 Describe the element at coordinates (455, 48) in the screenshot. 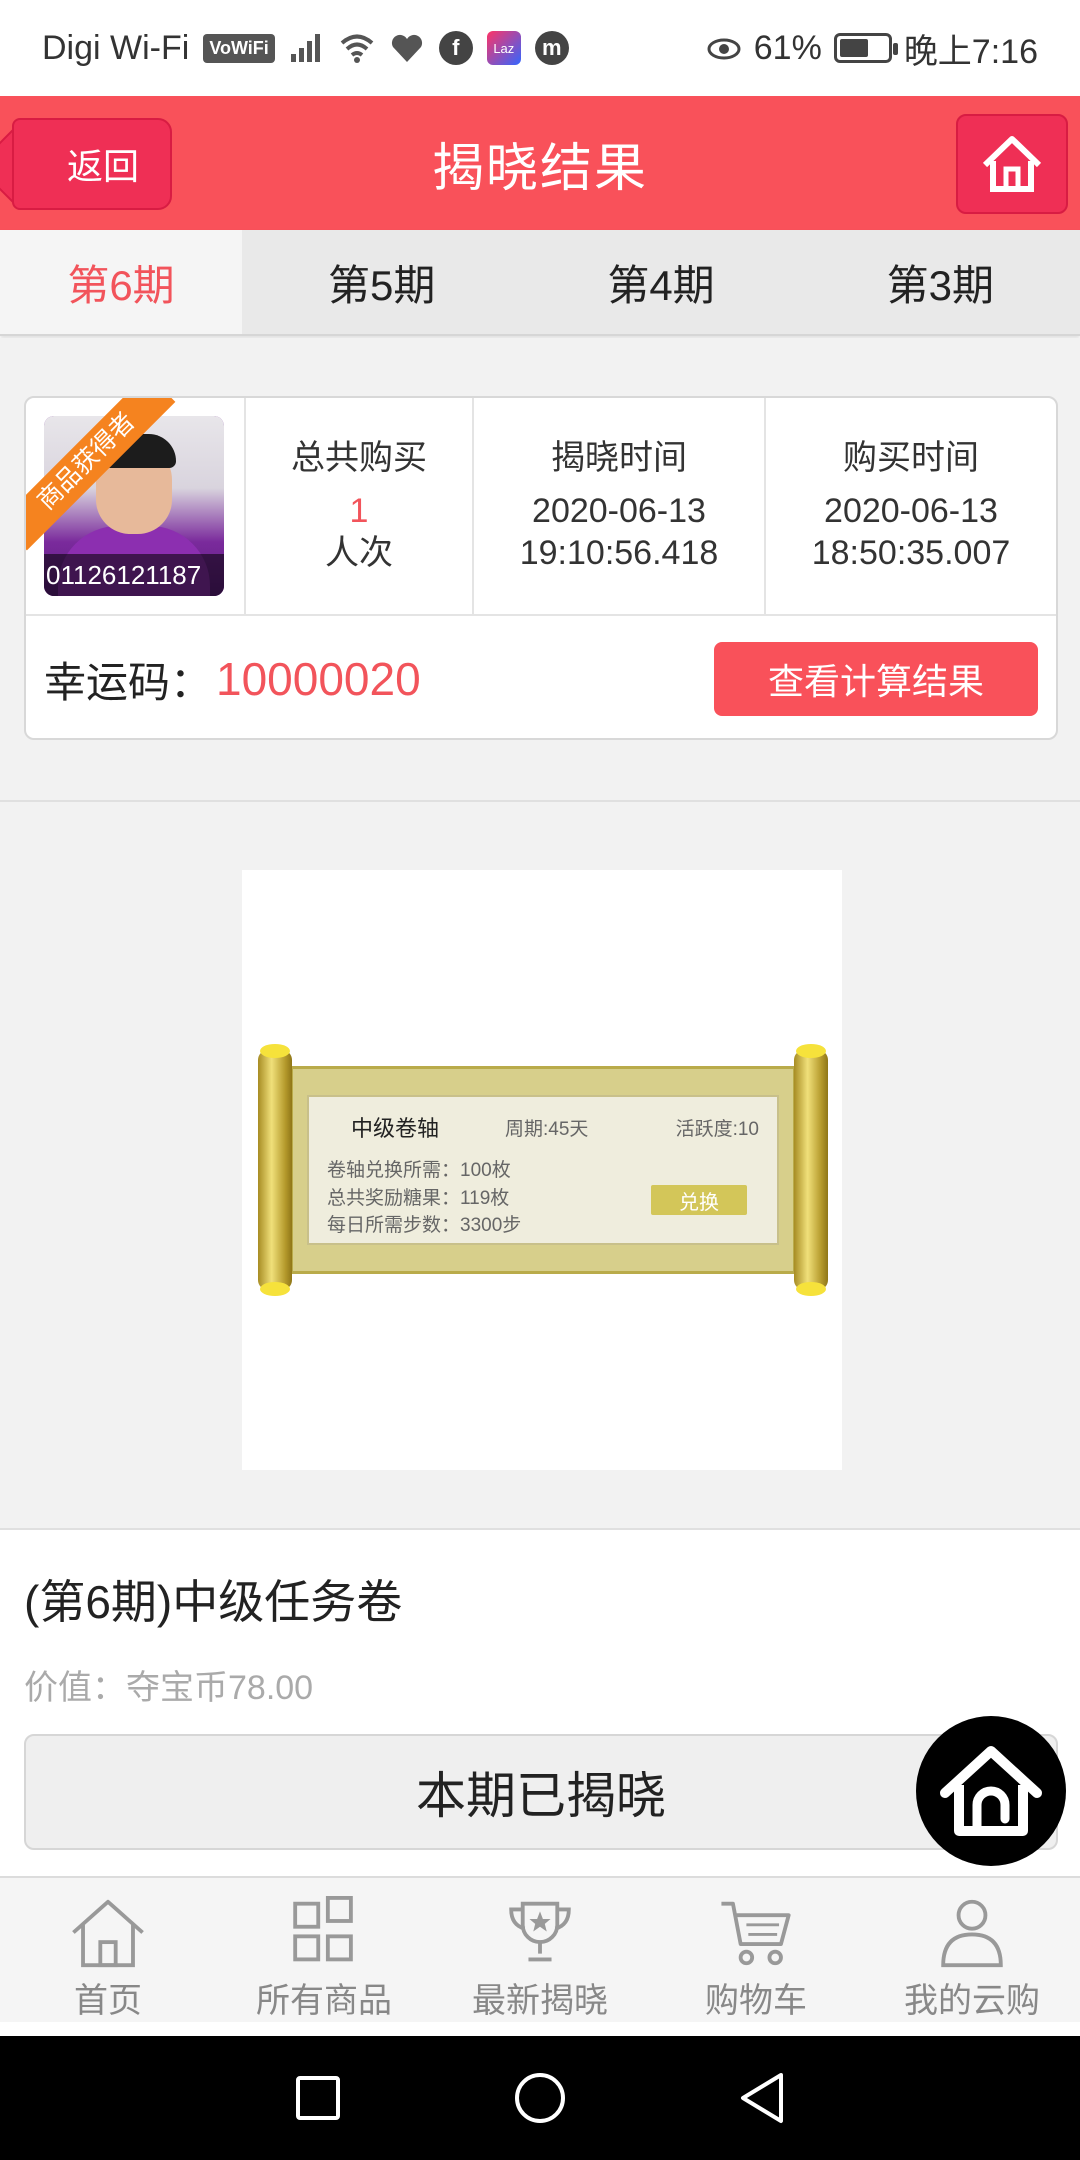

I see `facebook-icon: f` at that location.